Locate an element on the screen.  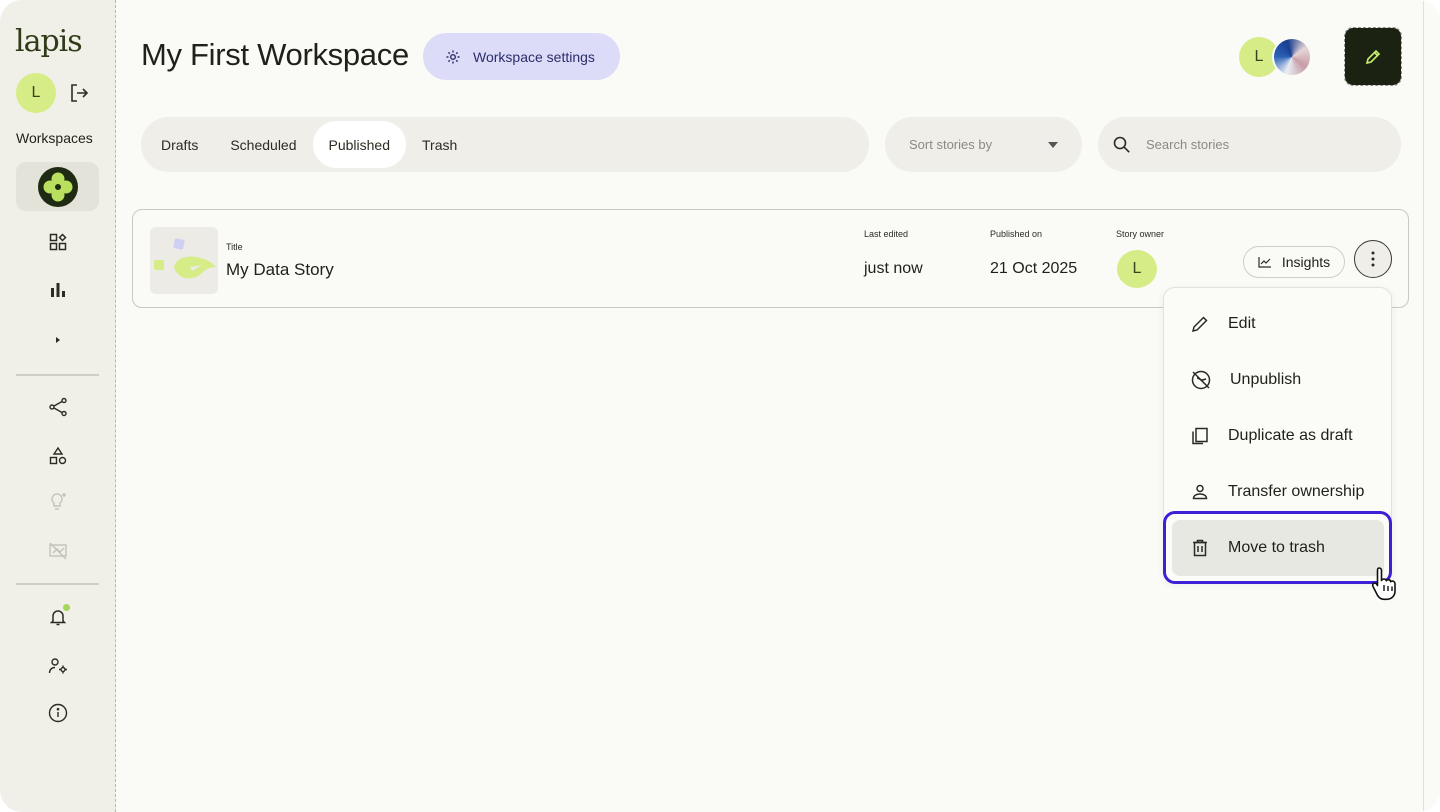
right-edge-divider is located at coordinates (1423, 406).